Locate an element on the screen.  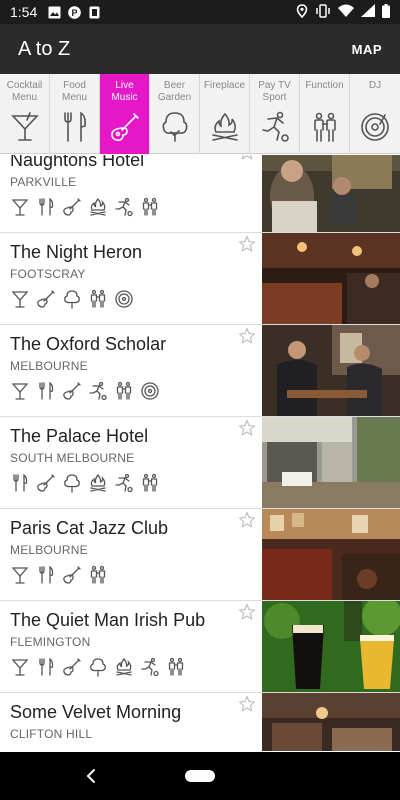
venue-name: The Palace Hotel is located at coordinates (79, 436).